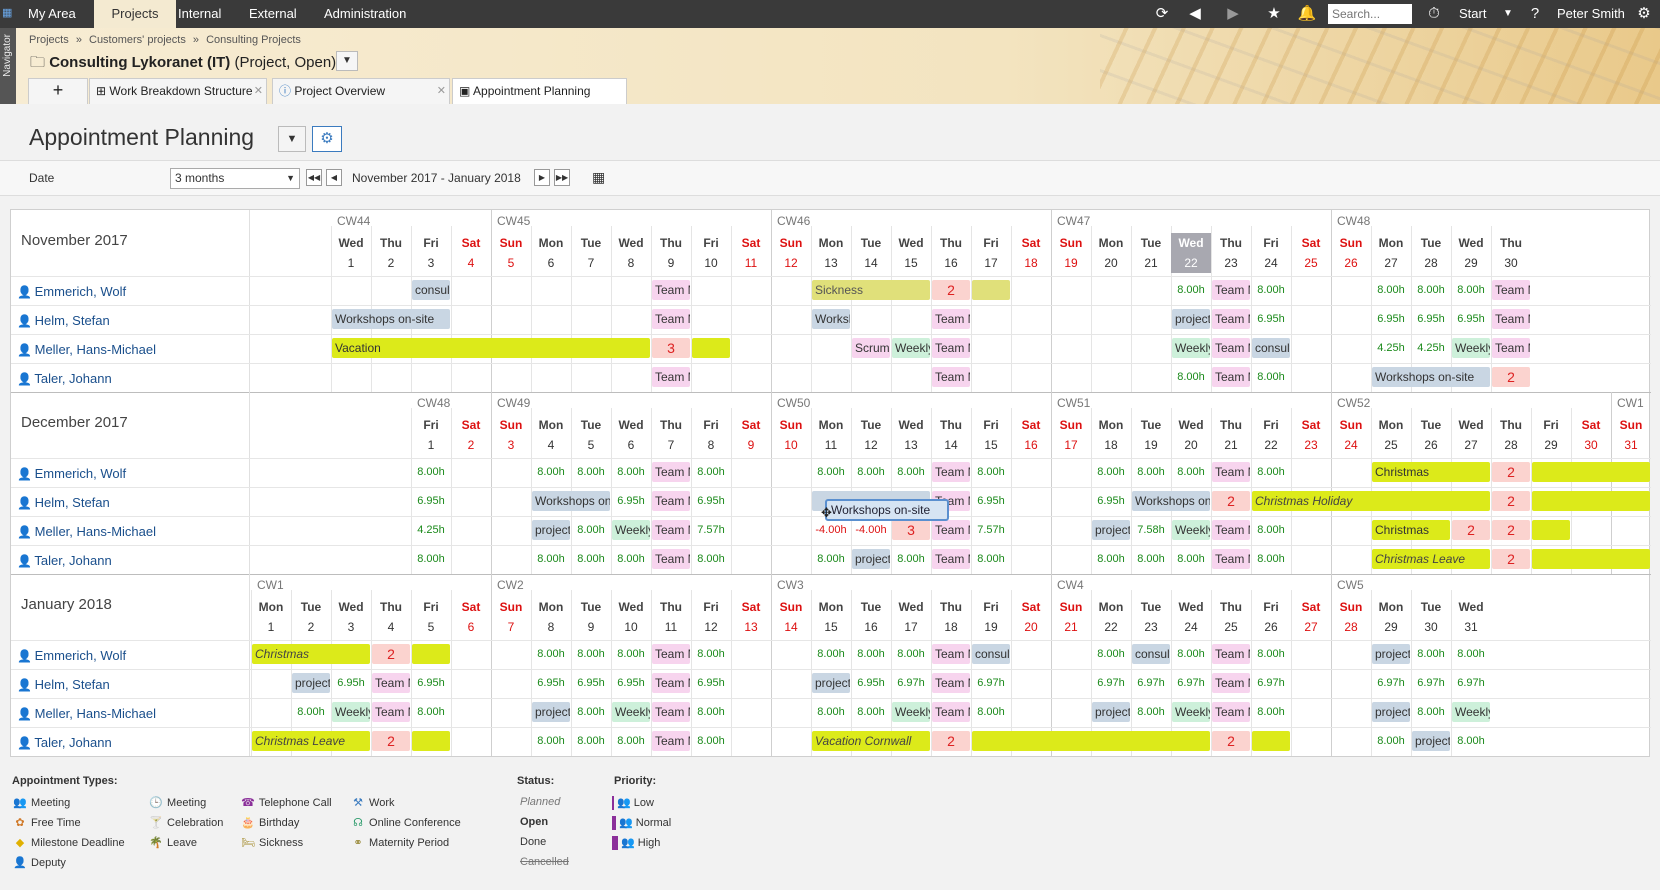  I want to click on settings-button: ⚙, so click(327, 139).